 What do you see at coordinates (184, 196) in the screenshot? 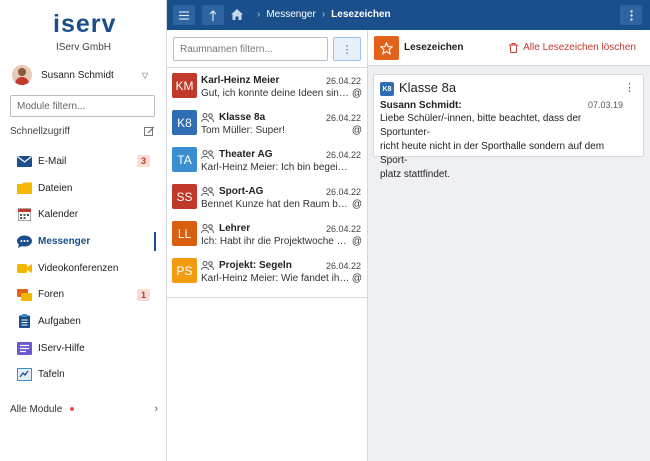
I see `room-avatar: SS` at bounding box center [184, 196].